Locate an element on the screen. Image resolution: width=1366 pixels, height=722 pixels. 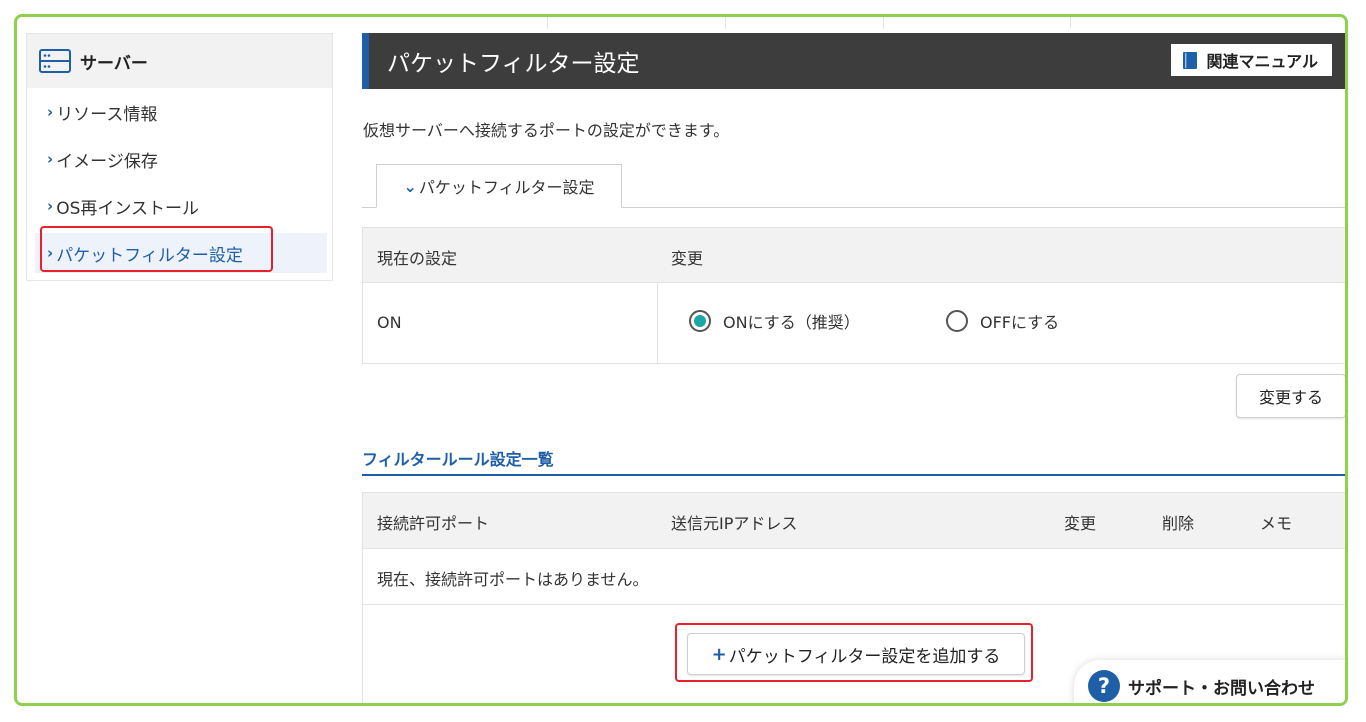
col-change: 変更 is located at coordinates (687, 258).